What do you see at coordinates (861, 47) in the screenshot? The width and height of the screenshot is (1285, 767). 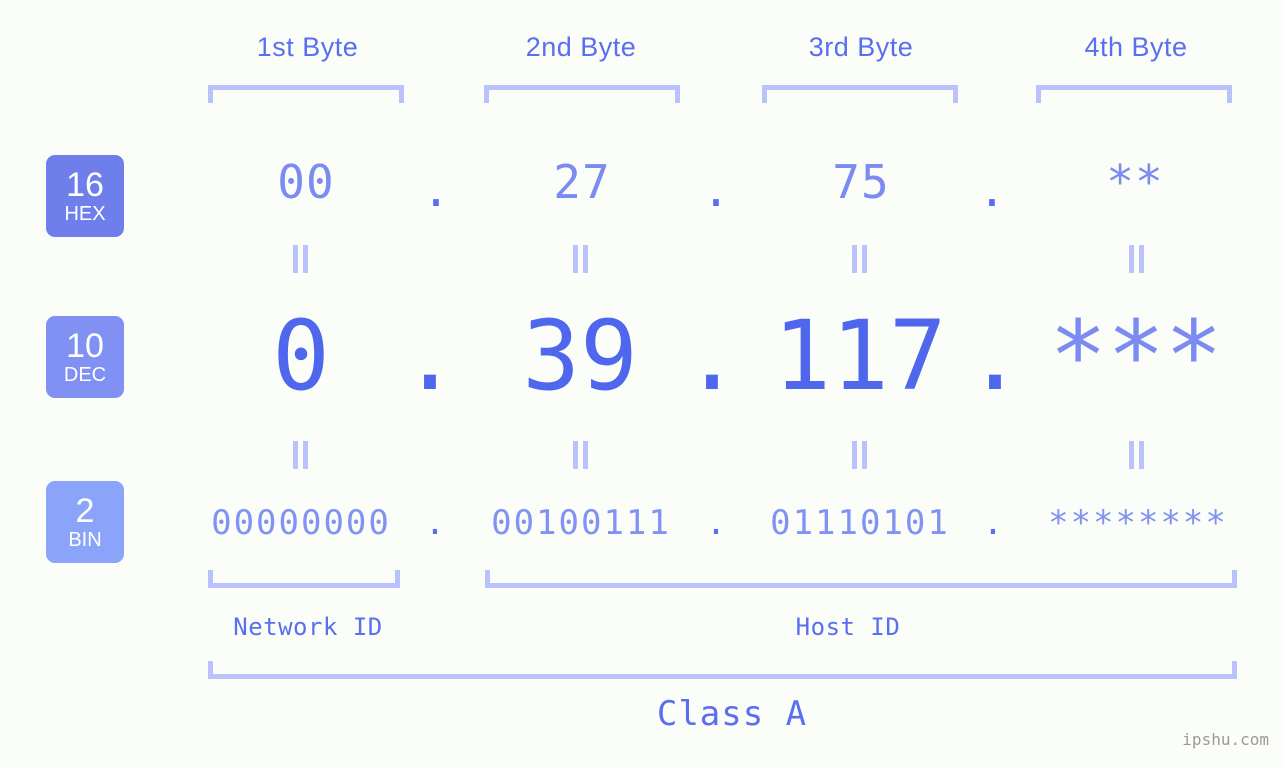 I see `byte-header-3: 3rd Byte` at bounding box center [861, 47].